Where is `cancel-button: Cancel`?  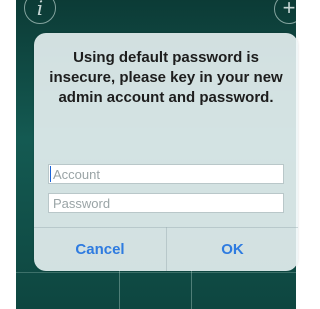
cancel-button: Cancel is located at coordinates (100, 249).